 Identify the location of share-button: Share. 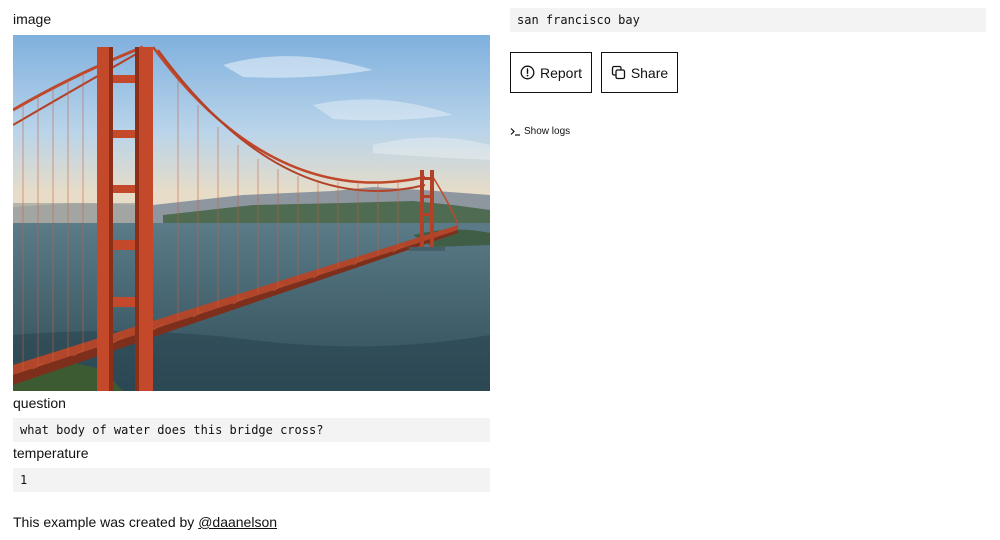
(639, 72).